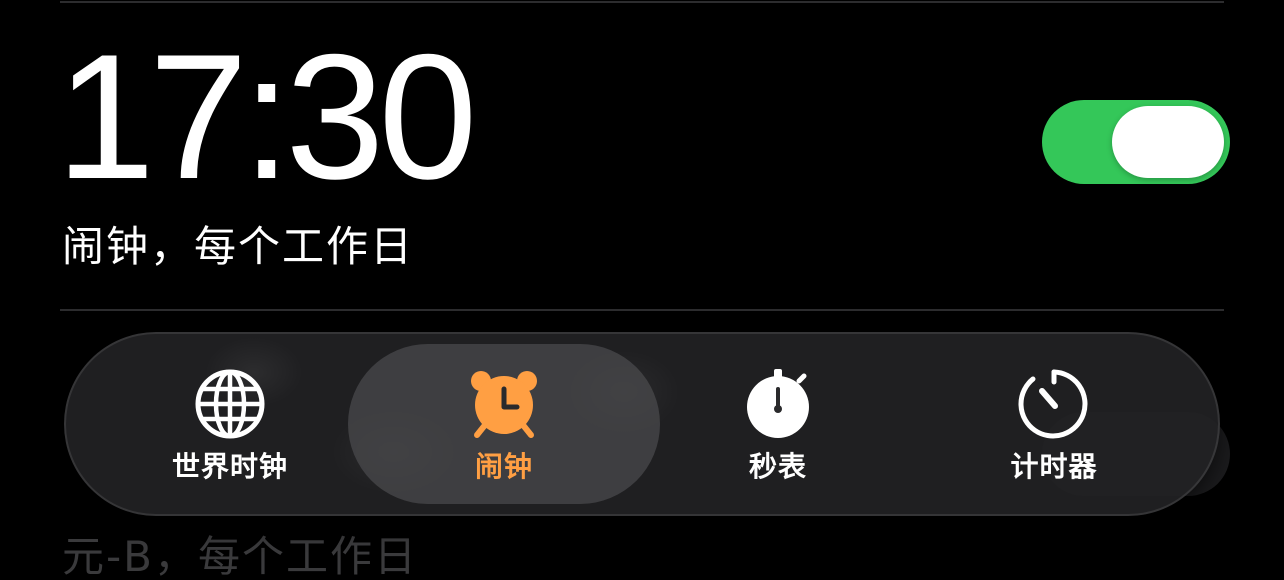 The image size is (1284, 580). I want to click on tab-alarm: 闹钟, so click(504, 424).